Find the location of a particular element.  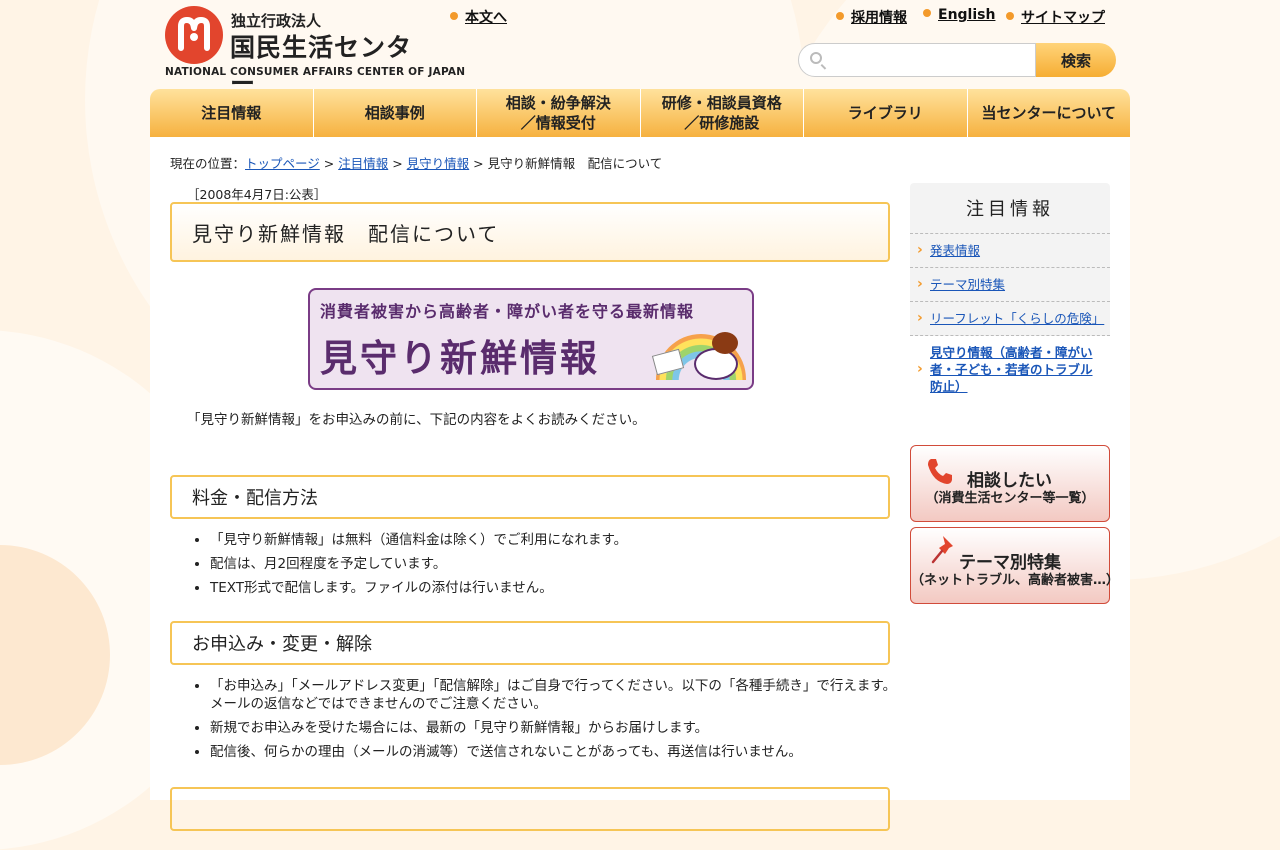

sidebar-item-label: テーマ別特集 is located at coordinates (968, 284).